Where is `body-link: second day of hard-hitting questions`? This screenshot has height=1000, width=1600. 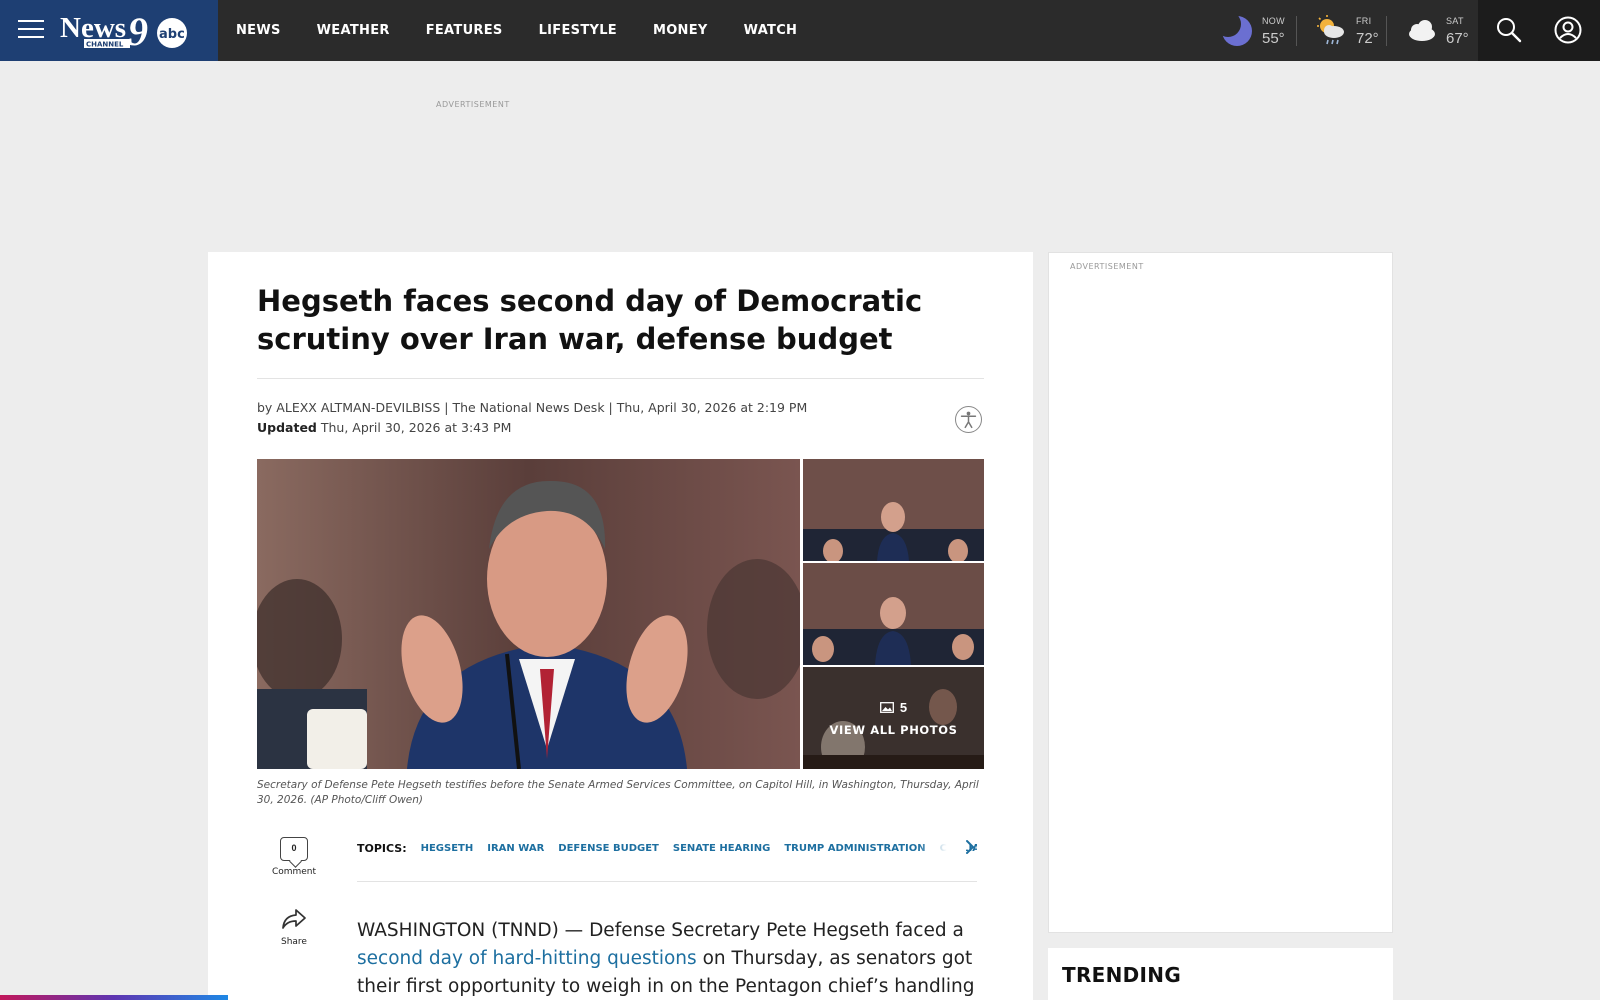
body-link: second day of hard-hitting questions is located at coordinates (527, 958).